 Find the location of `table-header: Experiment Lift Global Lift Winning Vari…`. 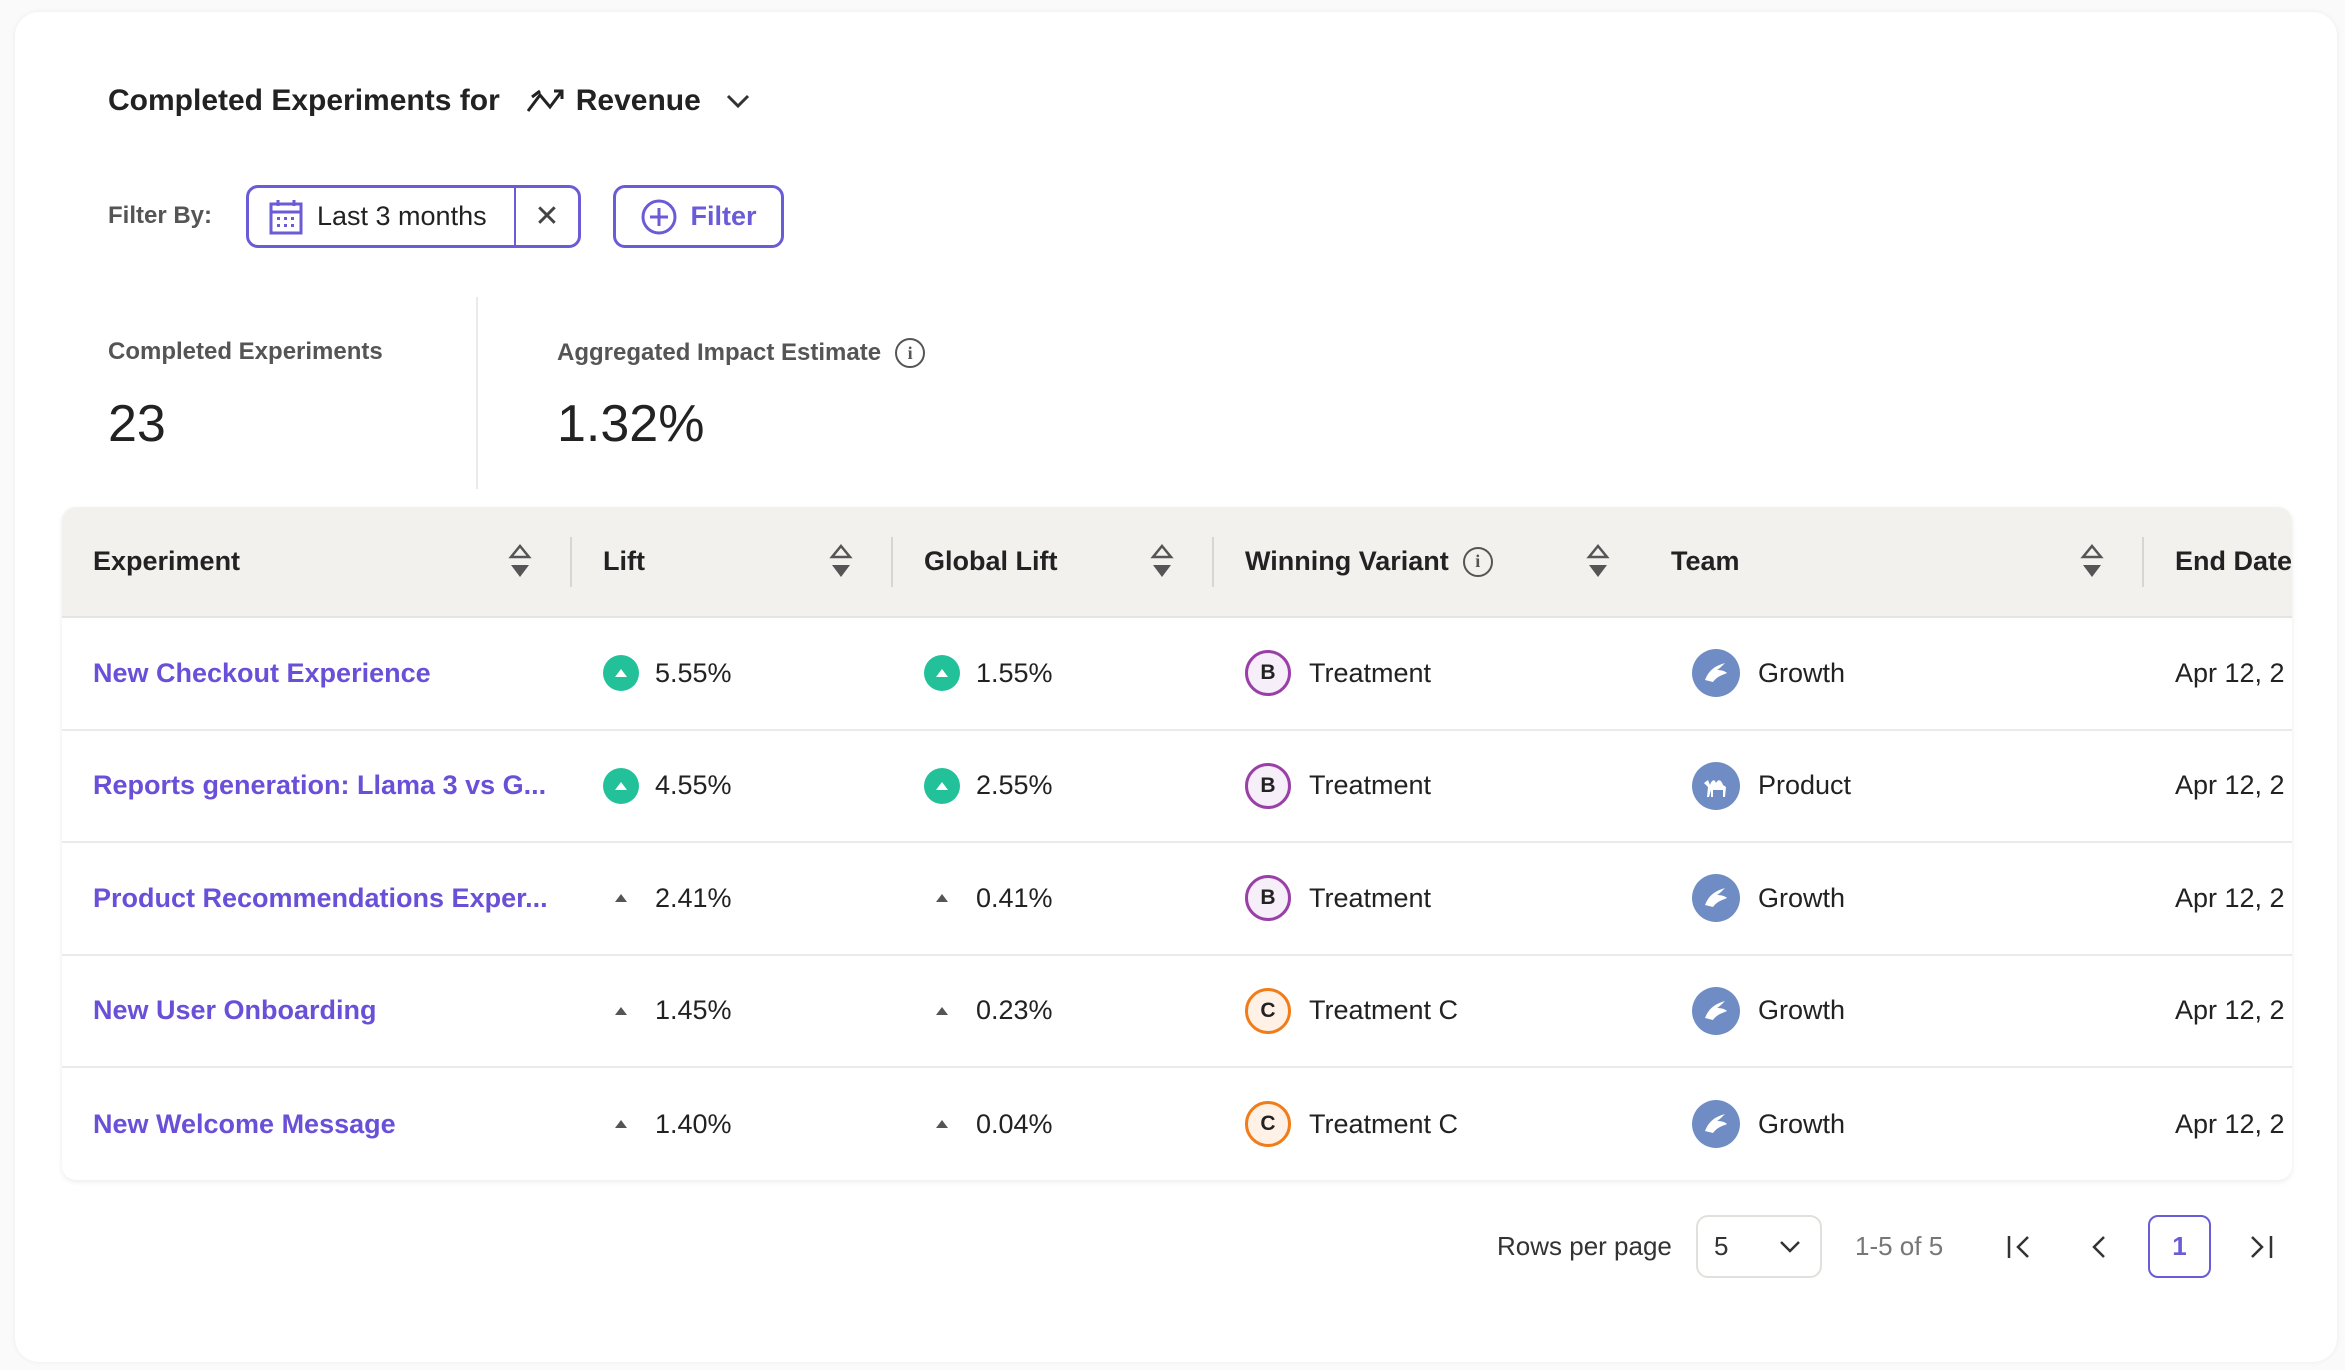

table-header: Experiment Lift Global Lift Winning Vari… is located at coordinates (1177, 562).